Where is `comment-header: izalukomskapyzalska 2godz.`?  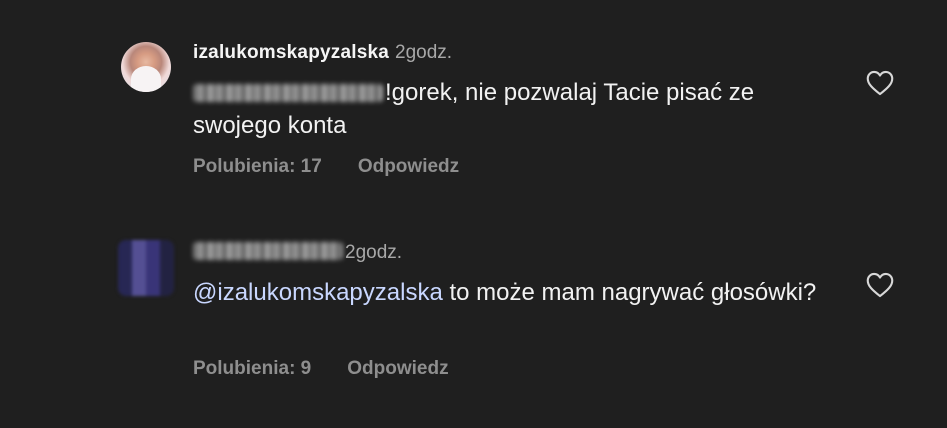
comment-header: izalukomskapyzalska 2godz. is located at coordinates (322, 53).